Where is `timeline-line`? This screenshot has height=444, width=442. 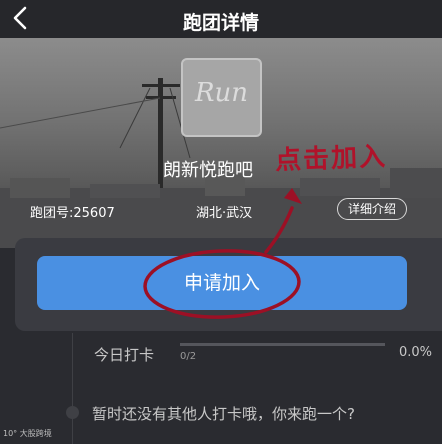
timeline-line is located at coordinates (72, 388).